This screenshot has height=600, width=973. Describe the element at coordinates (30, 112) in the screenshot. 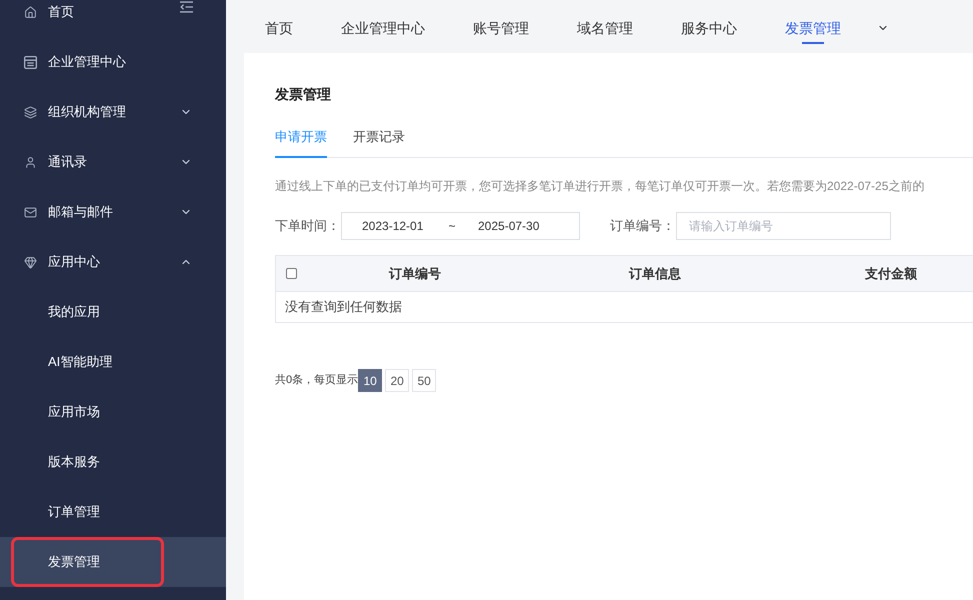

I see `layers-icon` at that location.